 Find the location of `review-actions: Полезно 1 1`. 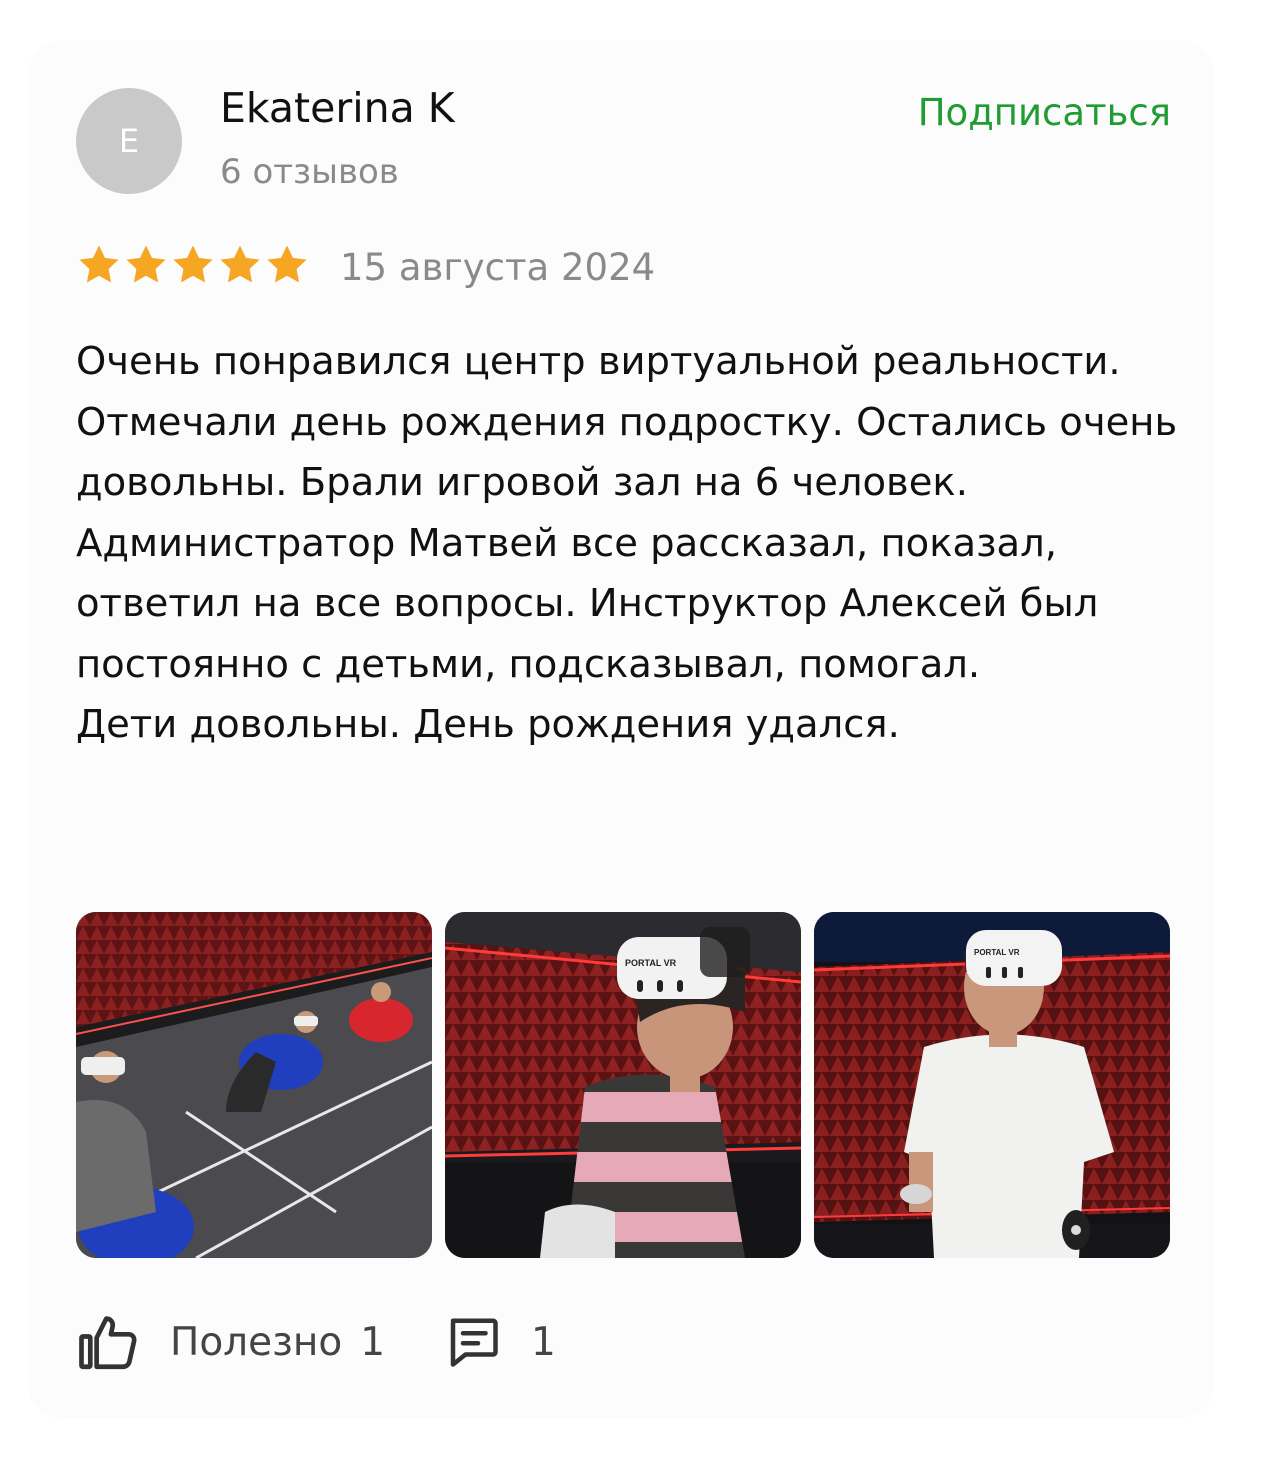

review-actions: Полезно 1 1 is located at coordinates (316, 1342).